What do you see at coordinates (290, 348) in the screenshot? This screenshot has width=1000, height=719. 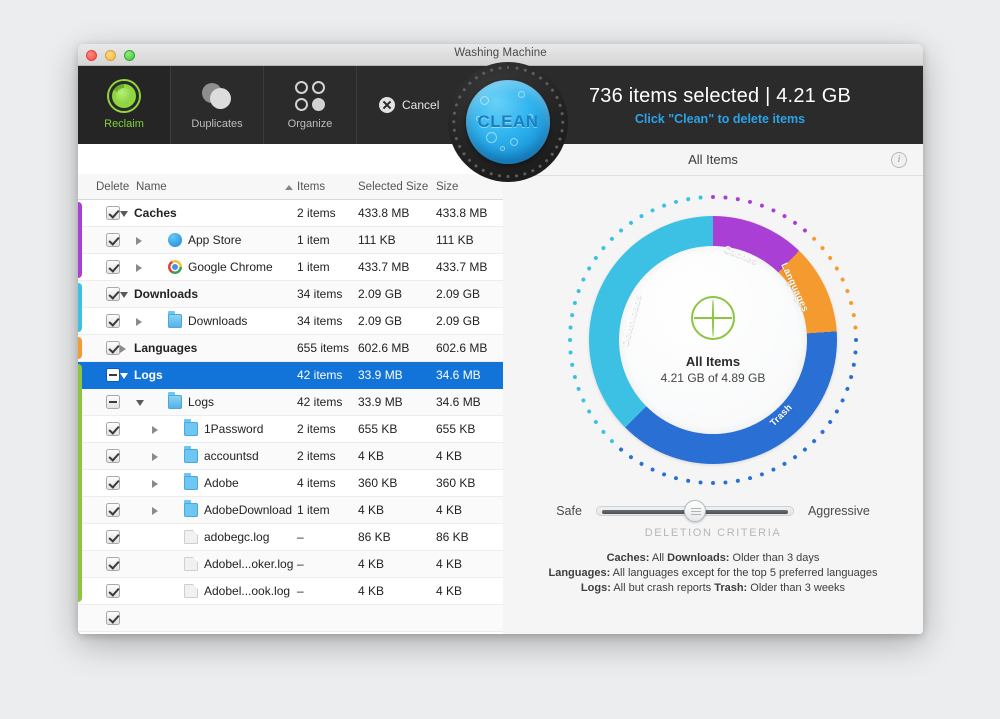 I see `table-row: Languages 655 items 602.6 MB 602.6 MB` at bounding box center [290, 348].